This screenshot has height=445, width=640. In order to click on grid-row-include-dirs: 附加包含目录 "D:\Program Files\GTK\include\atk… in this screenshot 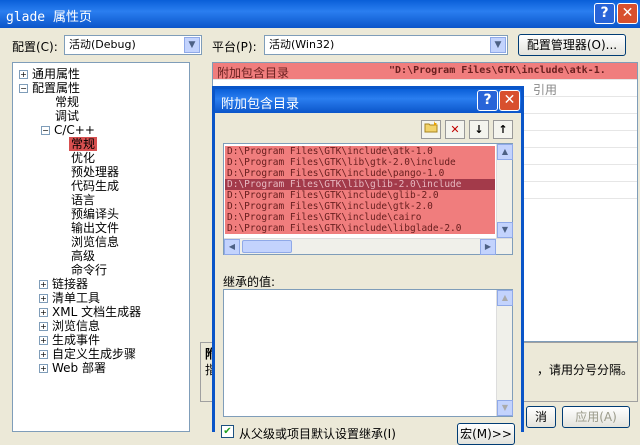, I will do `click(425, 71)`.